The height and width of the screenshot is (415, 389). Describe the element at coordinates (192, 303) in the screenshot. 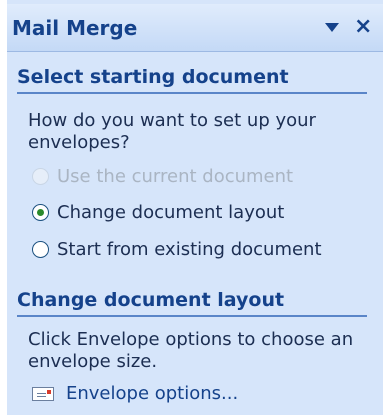

I see `section-heading-change-document-layout: Change document layout` at that location.